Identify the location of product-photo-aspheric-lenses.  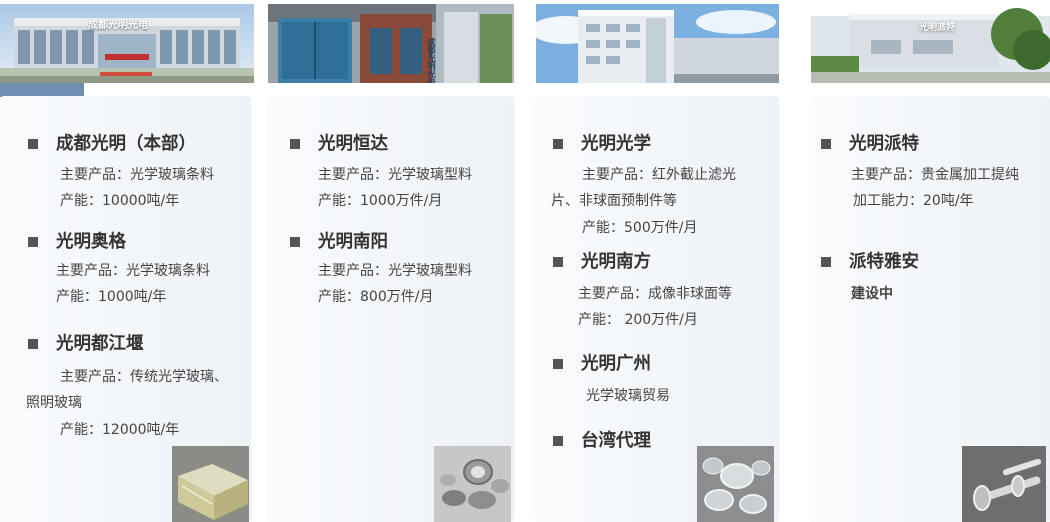
(735, 484).